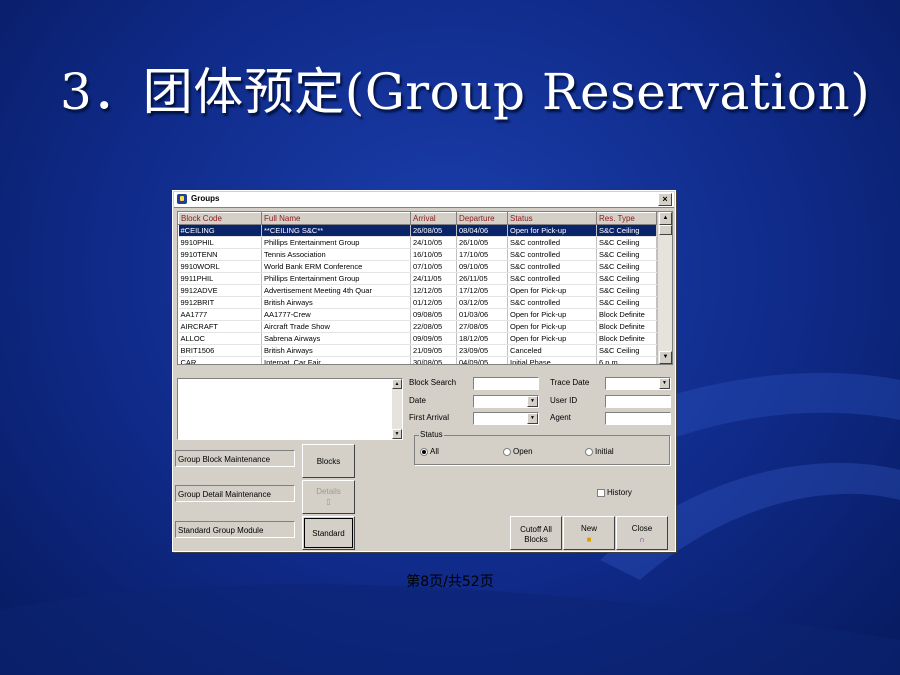  Describe the element at coordinates (626, 360) in the screenshot. I see `table-cell: 6 p.m.` at that location.